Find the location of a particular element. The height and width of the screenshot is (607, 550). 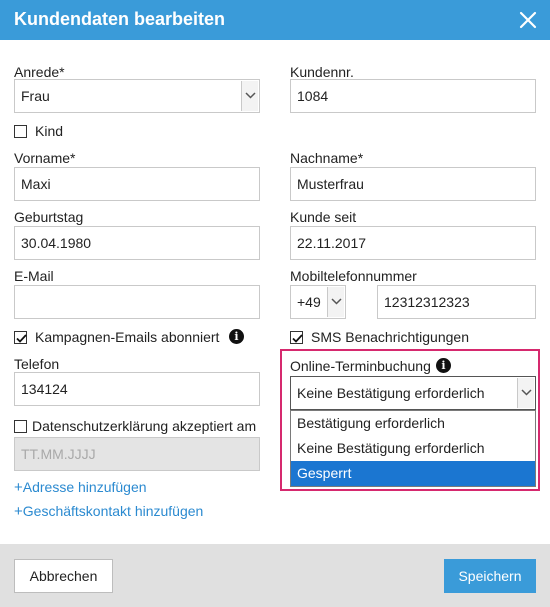

kunde-seit-value: 22.11.2017 is located at coordinates (332, 243).